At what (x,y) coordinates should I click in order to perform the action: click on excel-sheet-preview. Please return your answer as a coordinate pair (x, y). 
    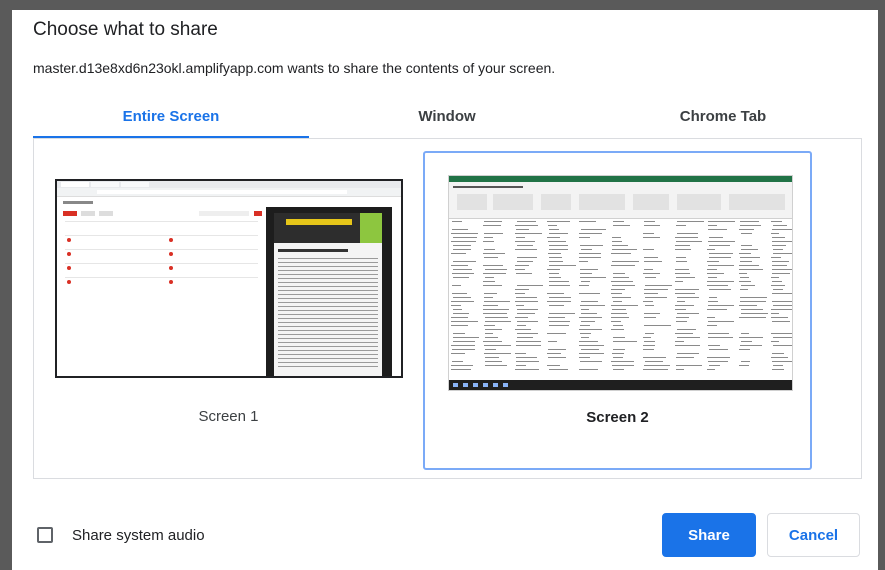
    Looking at the image, I should click on (620, 297).